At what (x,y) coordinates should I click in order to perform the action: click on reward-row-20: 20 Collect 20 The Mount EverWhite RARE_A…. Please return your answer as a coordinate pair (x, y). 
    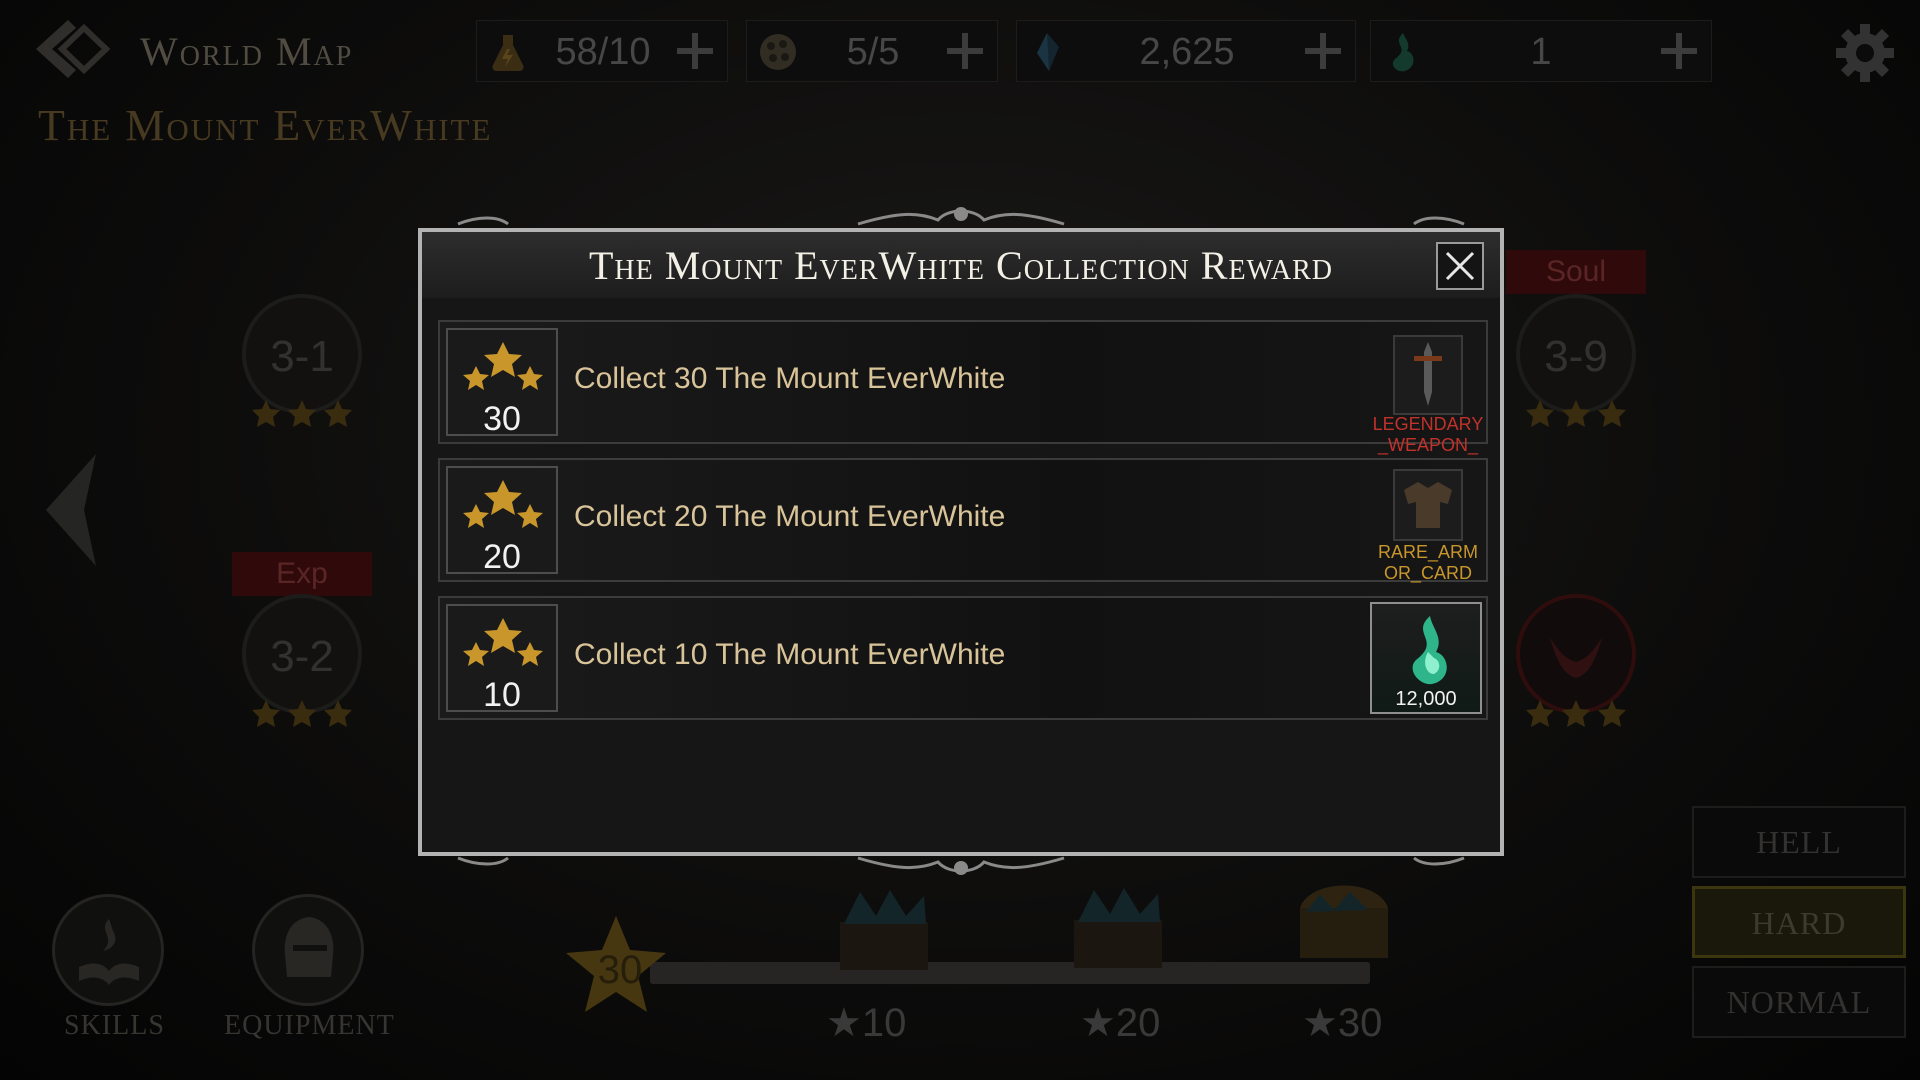
    Looking at the image, I should click on (963, 520).